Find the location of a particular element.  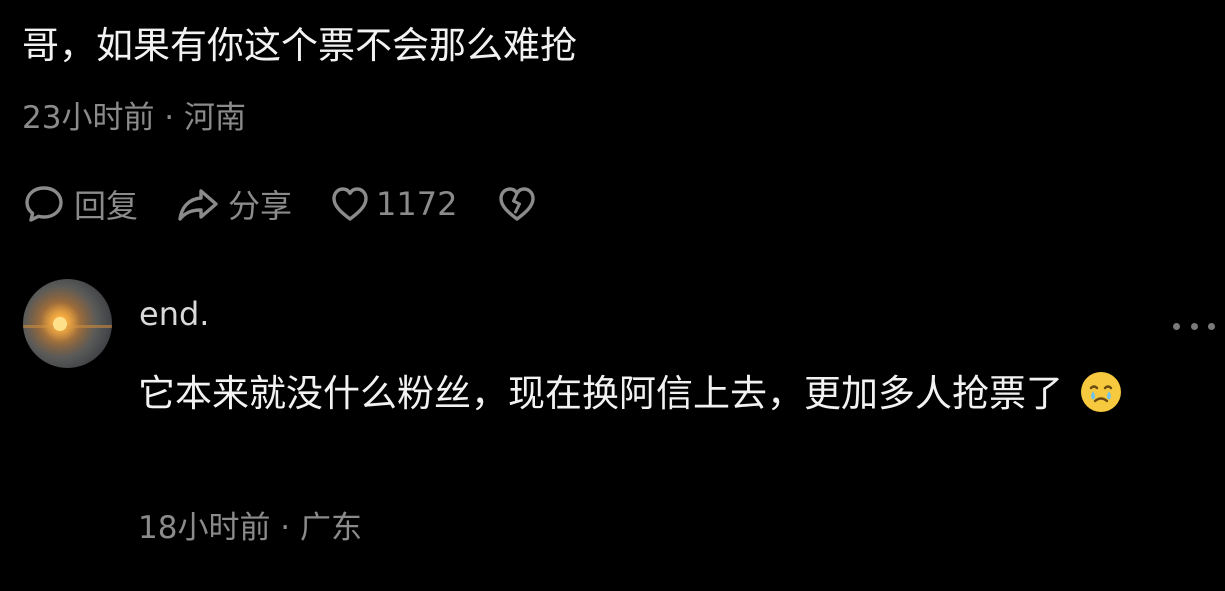

more-dots-icon is located at coordinates (1194, 326).